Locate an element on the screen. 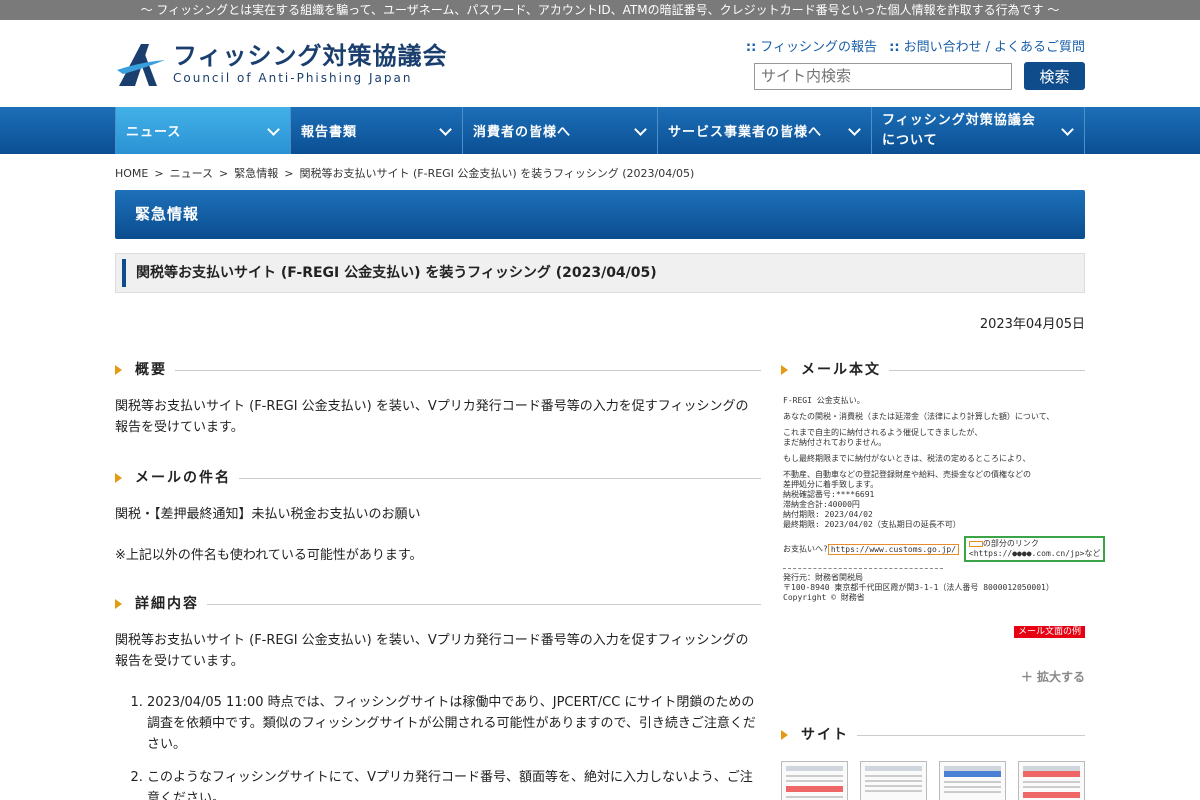 This screenshot has width=1200, height=800. subject-note: ※上記以外の件名も使われている可能性があります。 is located at coordinates (269, 555).